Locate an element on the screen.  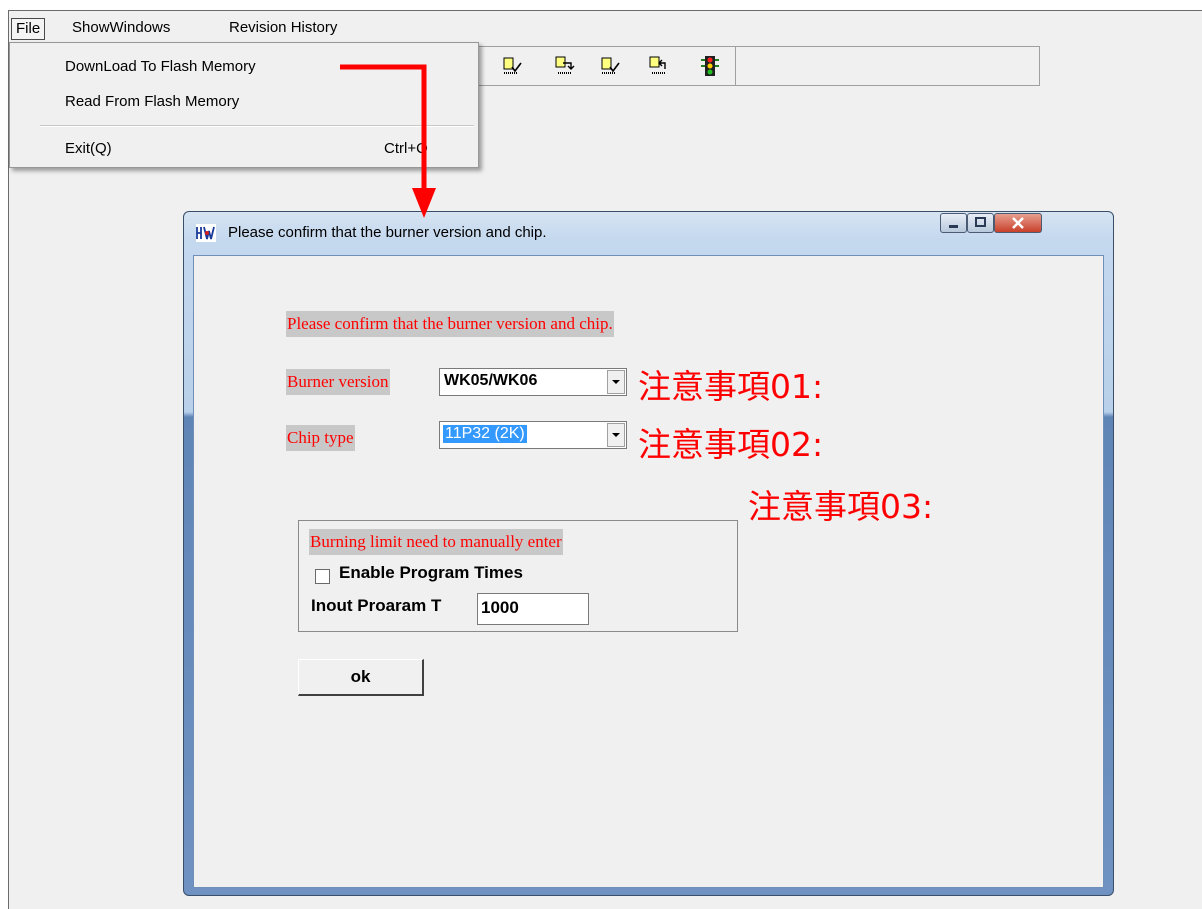
chip-check-icon is located at coordinates (512, 66).